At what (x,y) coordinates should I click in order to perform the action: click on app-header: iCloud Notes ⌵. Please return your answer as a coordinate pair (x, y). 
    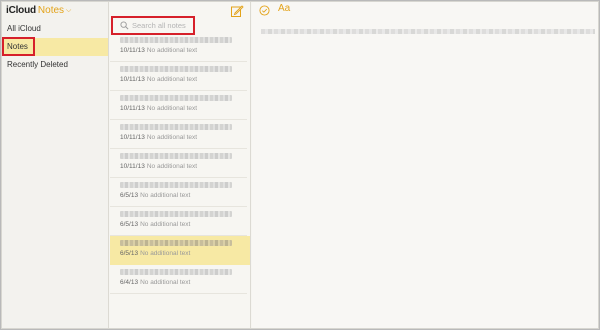
    Looking at the image, I should click on (55, 10).